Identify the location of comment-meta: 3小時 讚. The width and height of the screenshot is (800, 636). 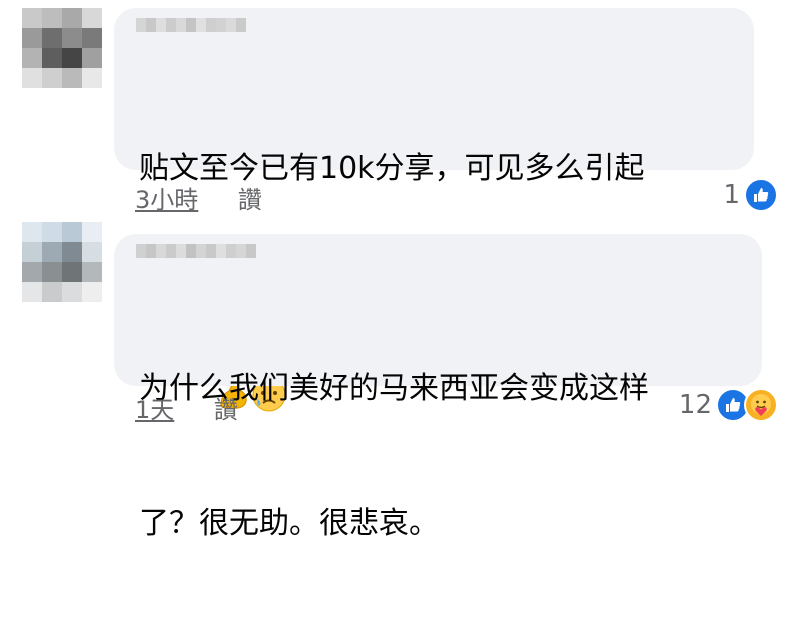
(198, 197).